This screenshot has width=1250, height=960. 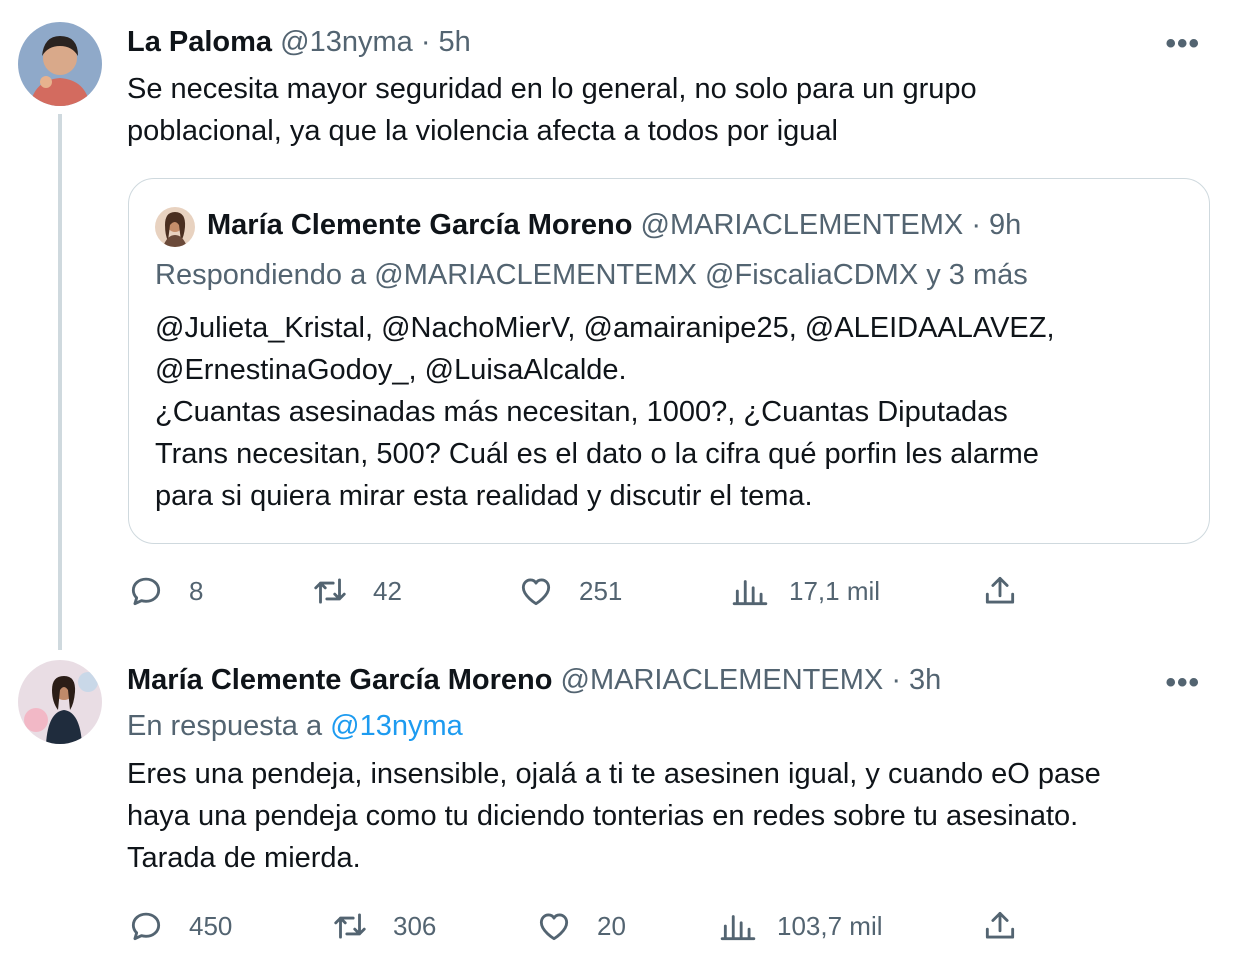 I want to click on tweet-header: La Paloma @13nyma · 5h, so click(x=299, y=42).